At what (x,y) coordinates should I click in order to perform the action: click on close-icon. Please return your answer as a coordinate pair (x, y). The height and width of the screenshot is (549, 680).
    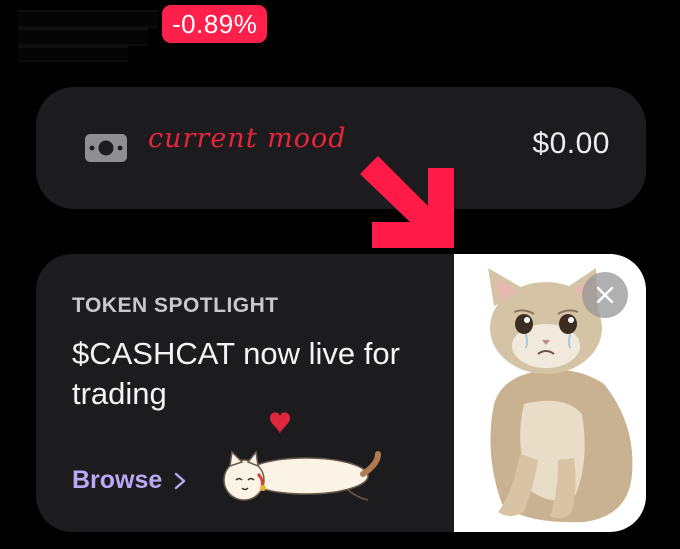
    Looking at the image, I should click on (605, 295).